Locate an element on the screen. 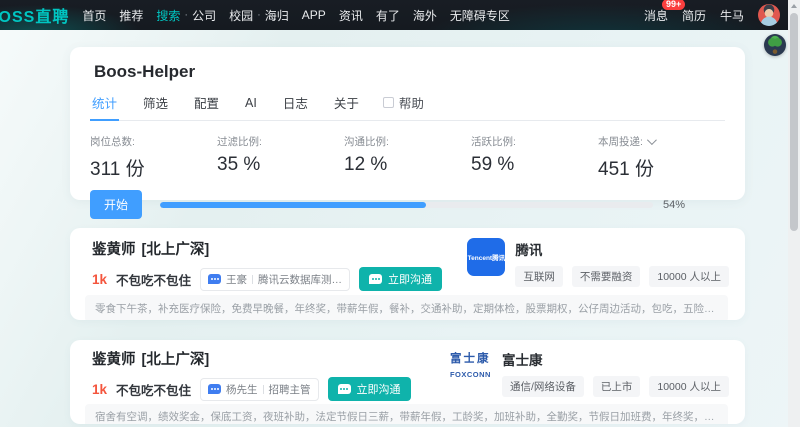 The height and width of the screenshot is (427, 800). company-tag: 通信/网络设备 is located at coordinates (542, 386).